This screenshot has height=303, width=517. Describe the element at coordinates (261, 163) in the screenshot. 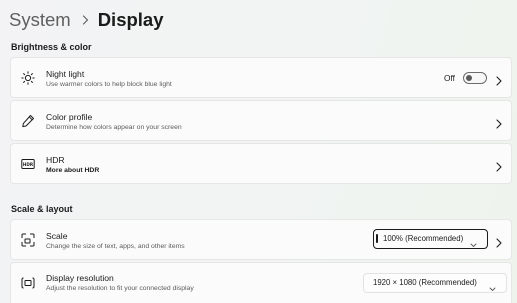

I see `hdr-card: HDR HDR More about HDR` at that location.